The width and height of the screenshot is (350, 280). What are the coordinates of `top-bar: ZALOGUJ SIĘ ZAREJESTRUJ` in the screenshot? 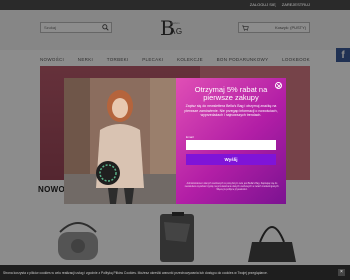 It's located at (175, 5).